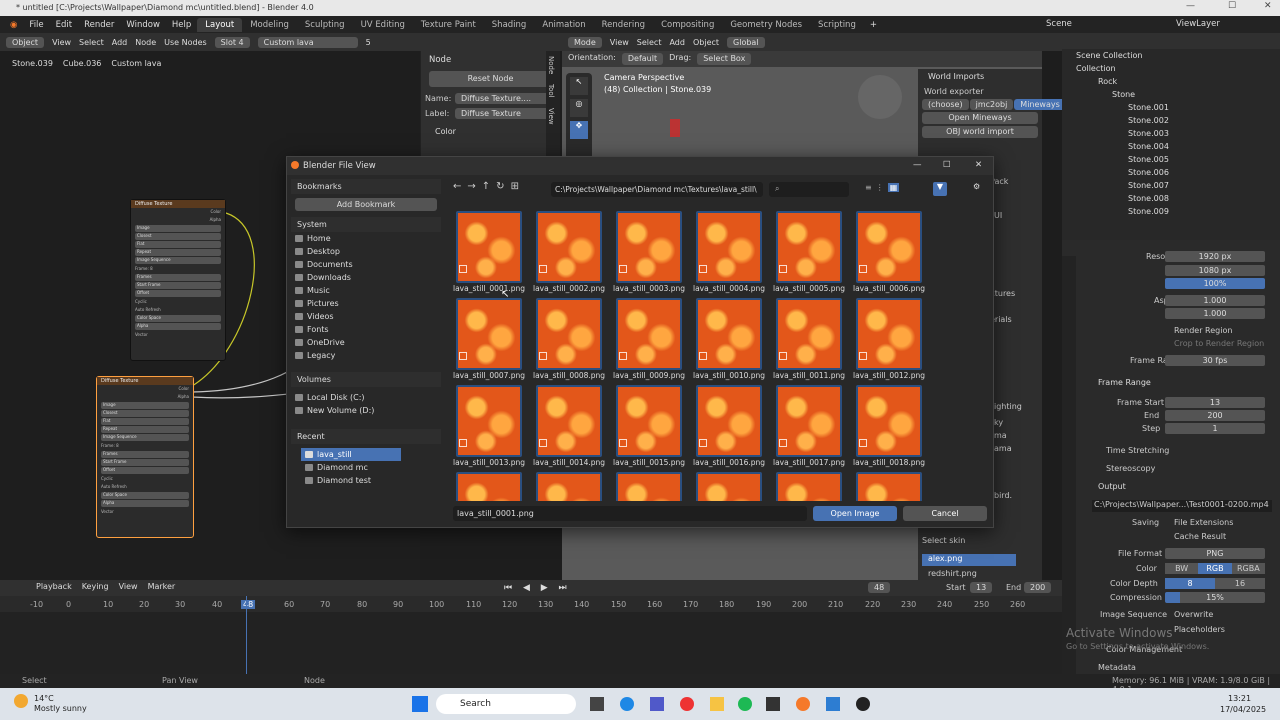 Image resolution: width=1280 pixels, height=720 pixels. I want to click on file-thumbnail: lava_still_0006.png, so click(889, 251).